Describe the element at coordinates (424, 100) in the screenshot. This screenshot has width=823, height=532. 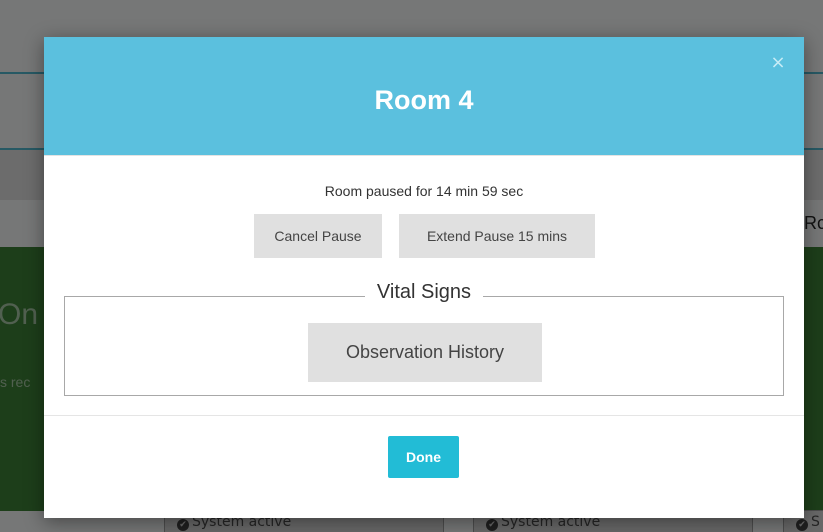
I see `modal-title: Room 4` at that location.